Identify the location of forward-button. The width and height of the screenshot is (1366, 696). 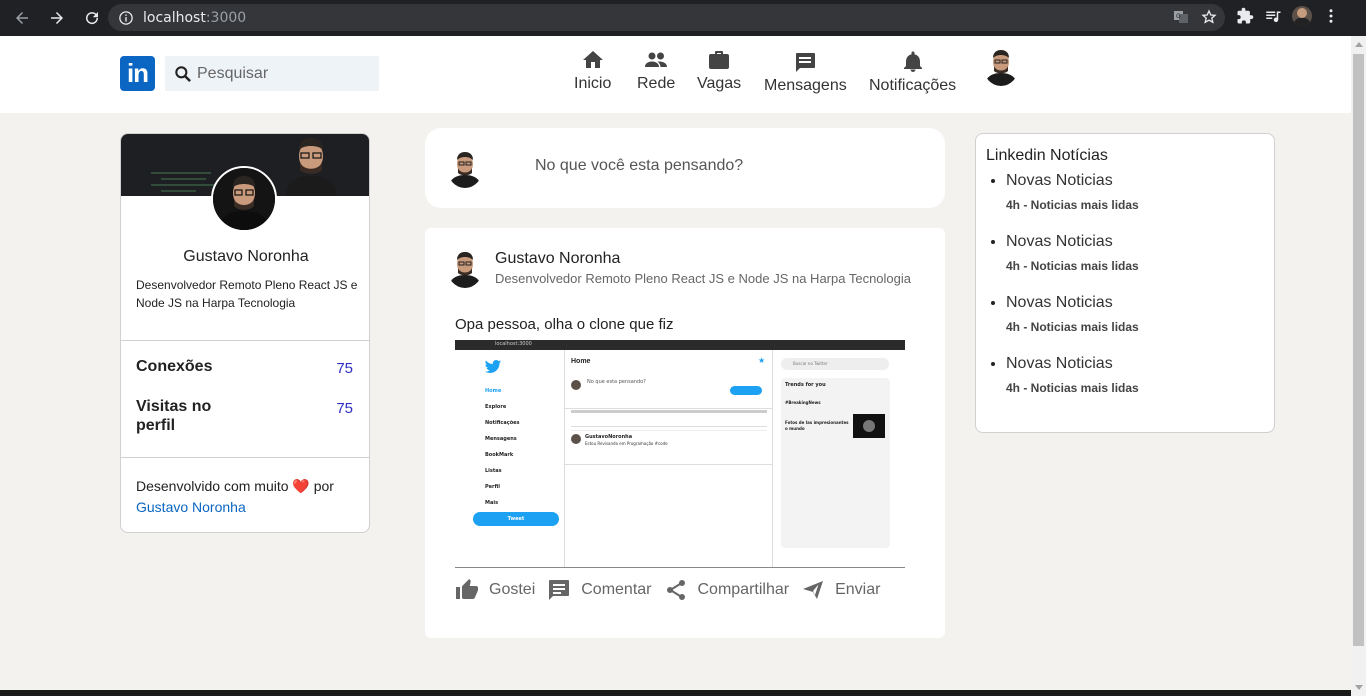
(57, 18).